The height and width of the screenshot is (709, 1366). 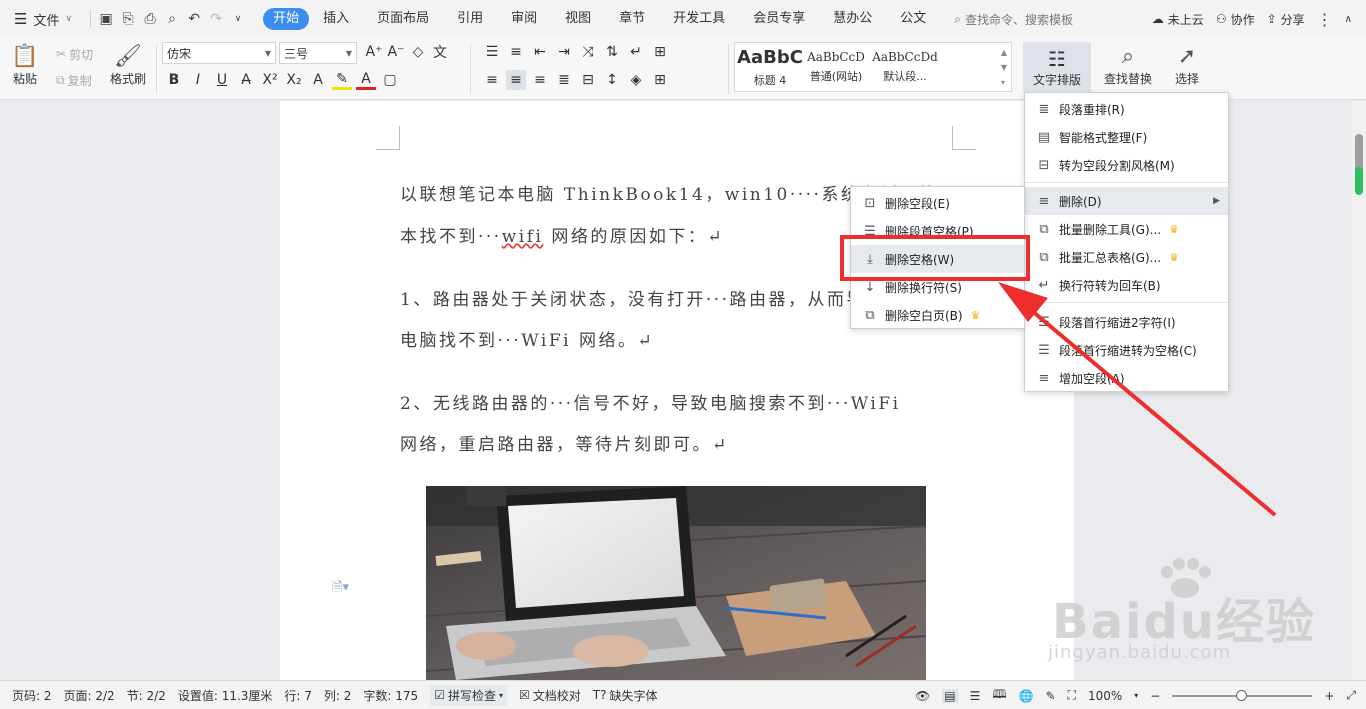 I want to click on expand-icon: ⤢, so click(x=1351, y=695).